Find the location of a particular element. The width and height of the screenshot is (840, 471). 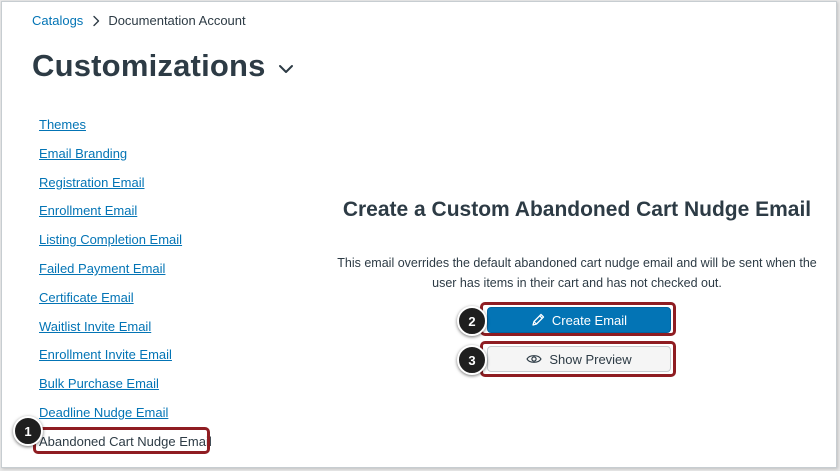

breadcrumb-current: Documentation Account is located at coordinates (177, 20).